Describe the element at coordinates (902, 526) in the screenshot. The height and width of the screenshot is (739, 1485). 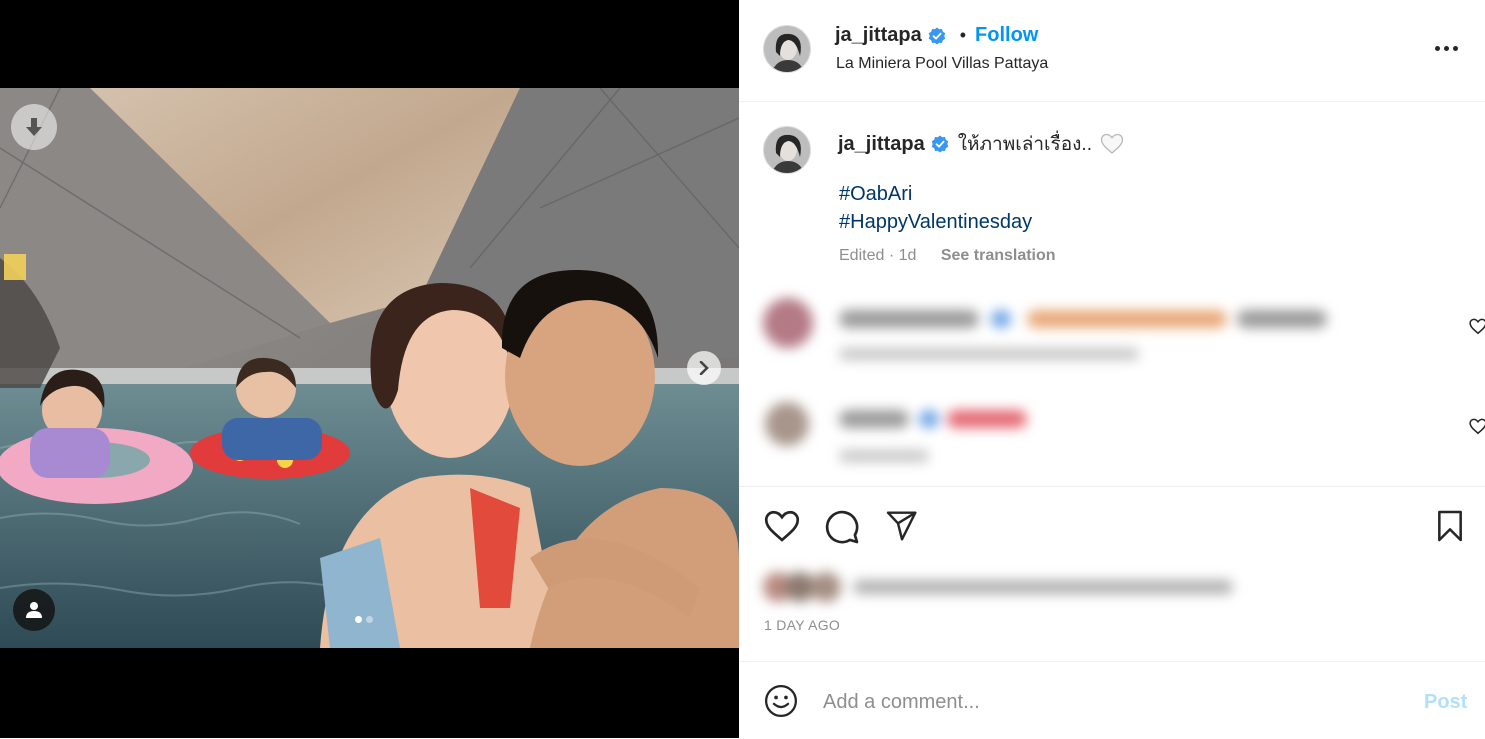
I see `paper-plane-icon` at that location.